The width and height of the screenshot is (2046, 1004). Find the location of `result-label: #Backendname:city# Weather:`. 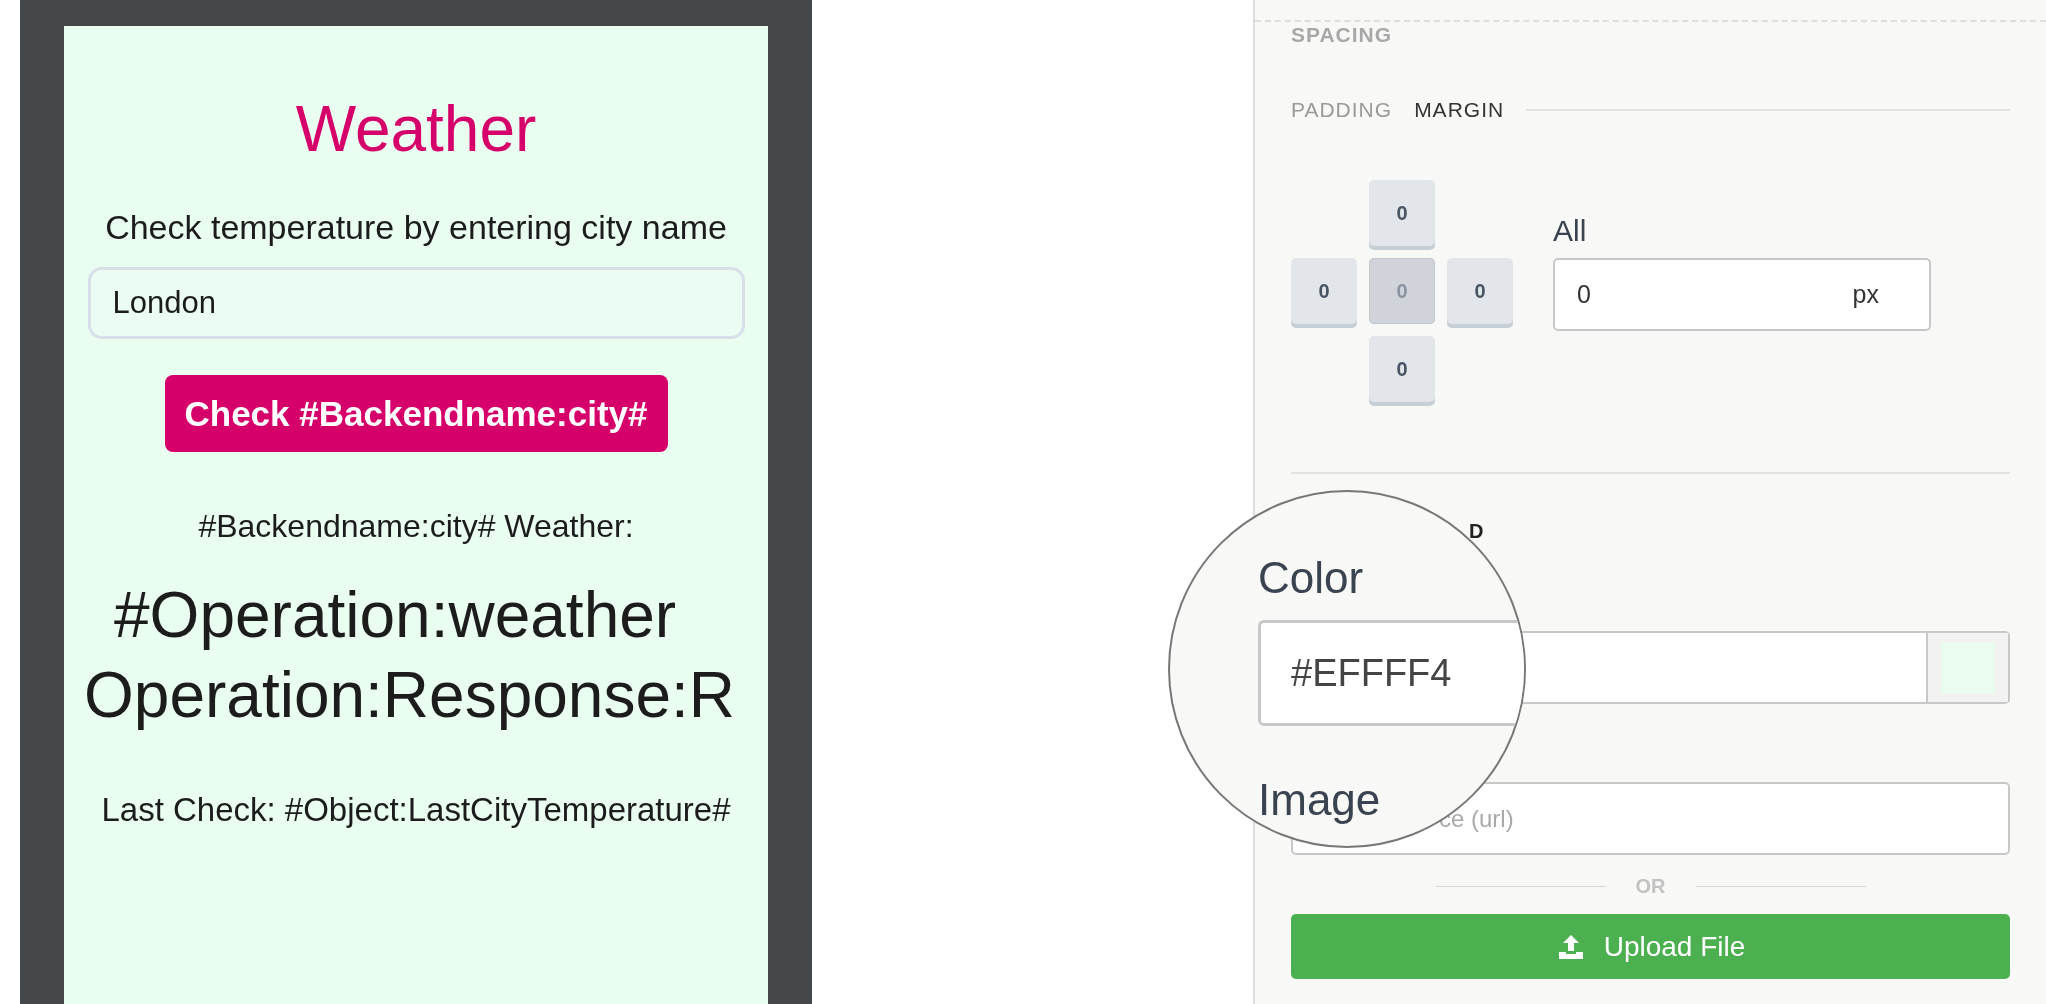

result-label: #Backendname:city# Weather: is located at coordinates (416, 526).